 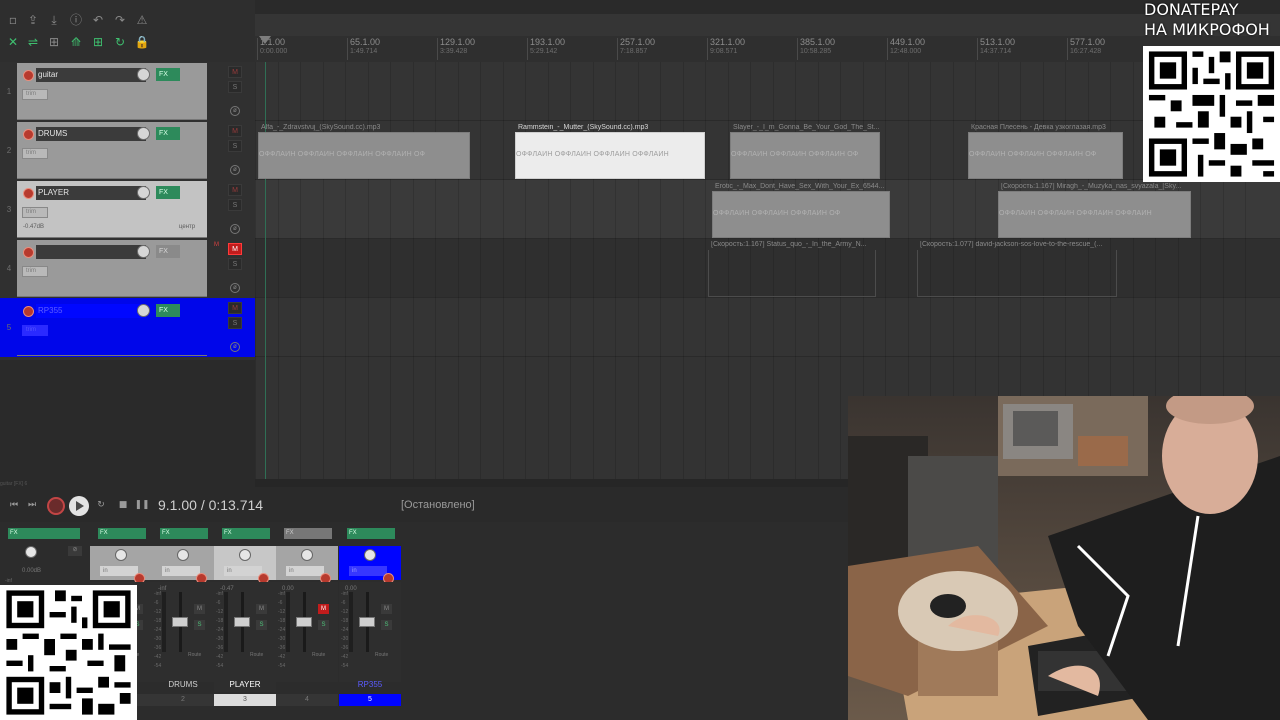 I want to click on edit-cursor-flag, so click(x=265, y=40).